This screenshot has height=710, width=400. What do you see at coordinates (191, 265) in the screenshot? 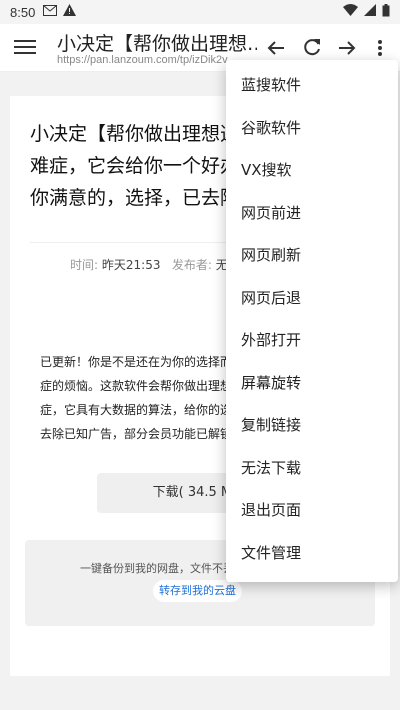
I see `meta-publisher-label: 发布者:` at bounding box center [191, 265].